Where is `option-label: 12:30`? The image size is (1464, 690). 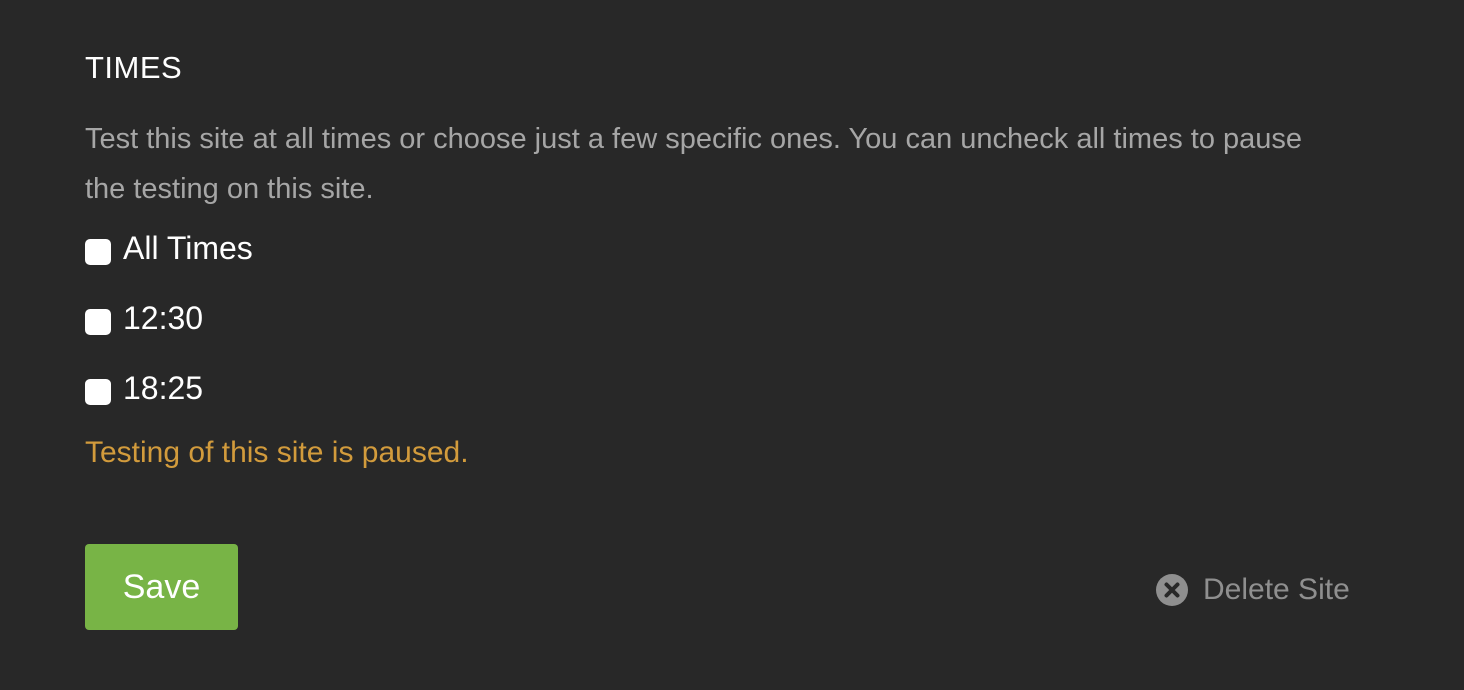 option-label: 12:30 is located at coordinates (163, 318).